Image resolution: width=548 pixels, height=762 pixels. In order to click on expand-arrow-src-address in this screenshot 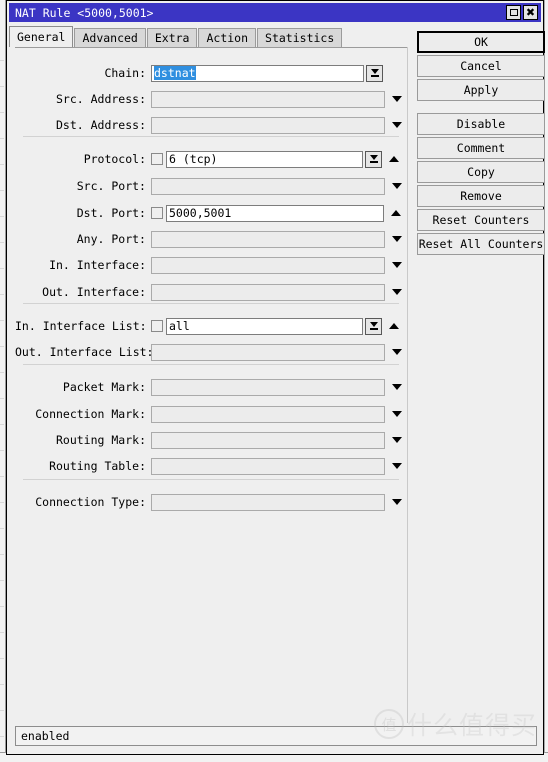, I will do `click(396, 99)`.